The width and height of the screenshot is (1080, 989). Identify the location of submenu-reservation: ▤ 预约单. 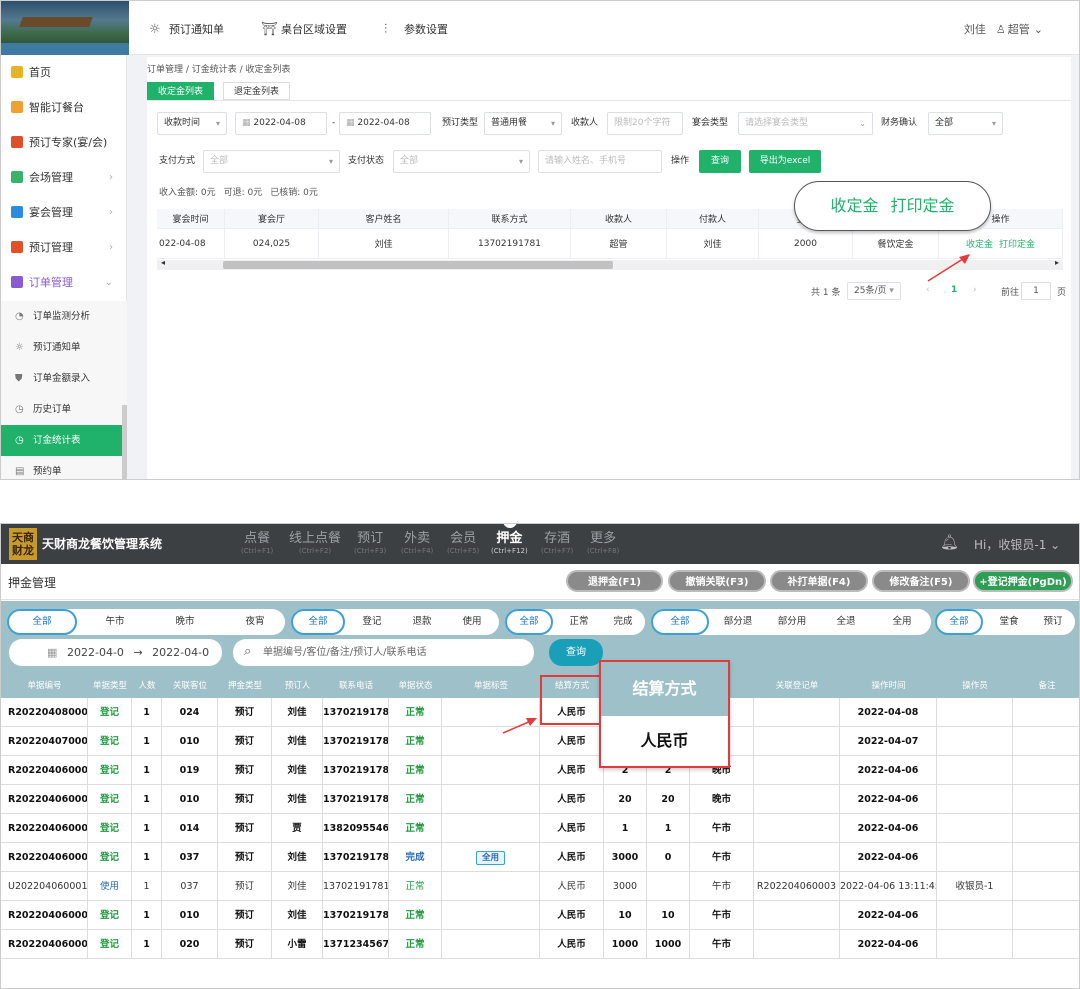
(64, 467).